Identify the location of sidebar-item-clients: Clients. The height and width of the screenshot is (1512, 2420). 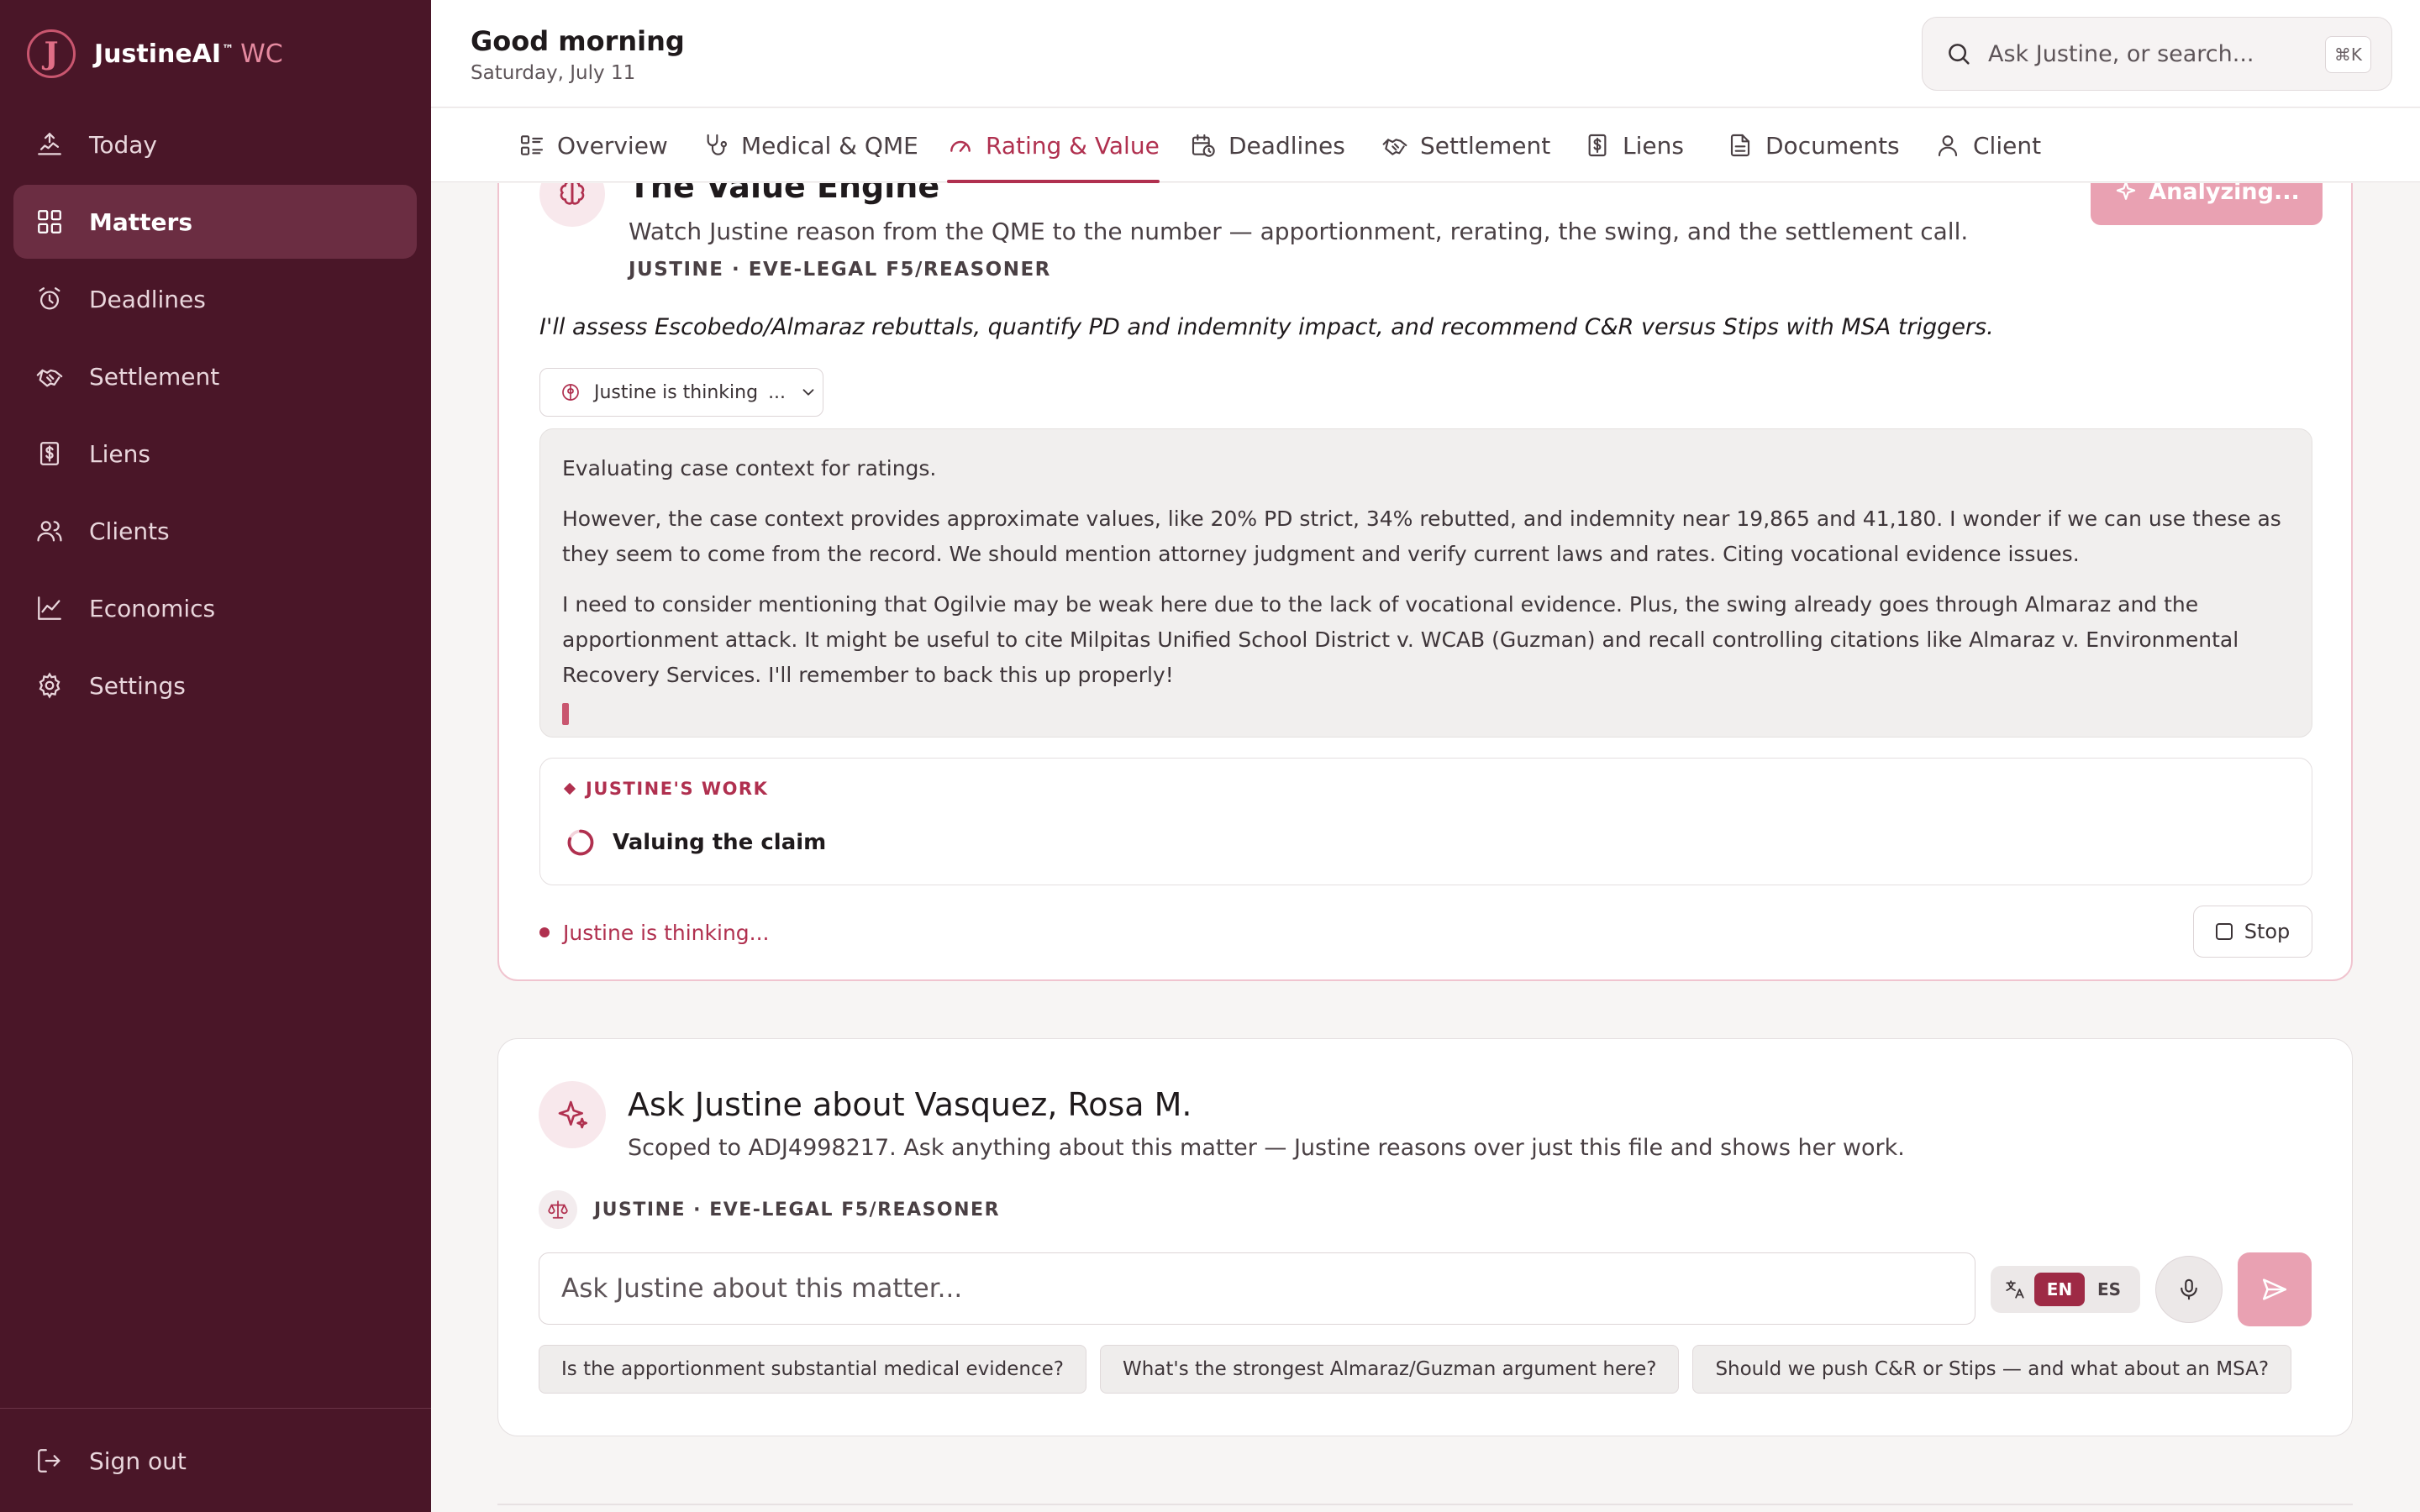
(215, 531).